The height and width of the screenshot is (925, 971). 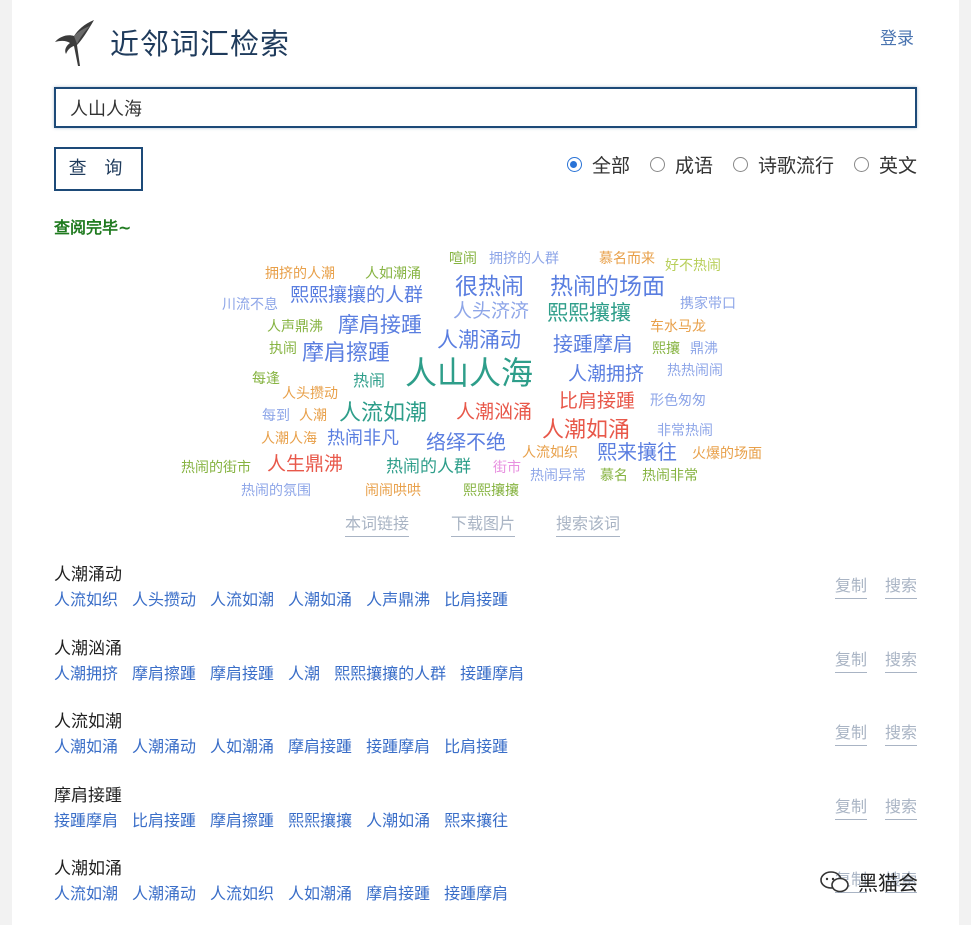 I want to click on cloud-word: 每到, so click(x=276, y=416).